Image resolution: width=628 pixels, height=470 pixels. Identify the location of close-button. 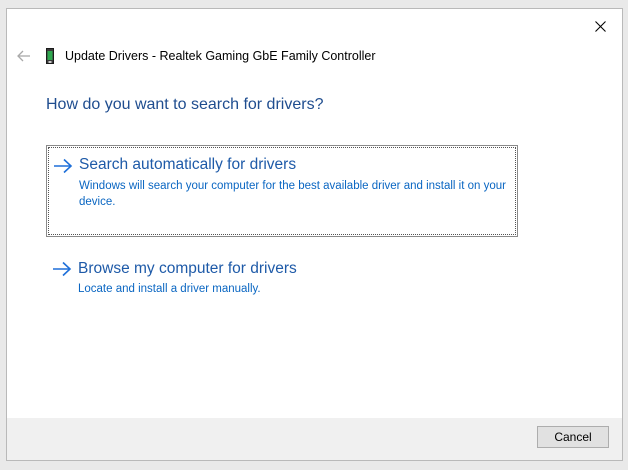
(600, 26).